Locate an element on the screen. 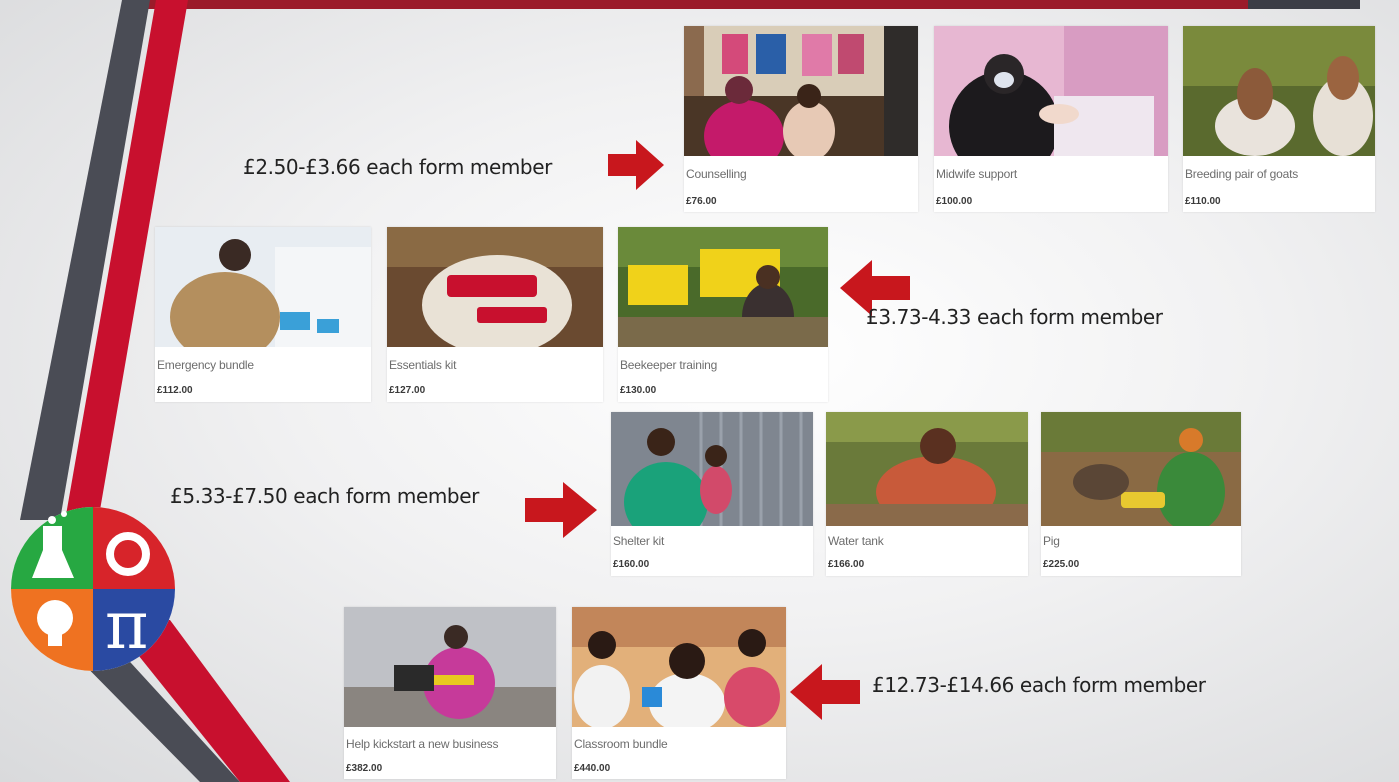 The image size is (1399, 782). tier-4-label: £12.73-£14.66 each form member is located at coordinates (1039, 685).